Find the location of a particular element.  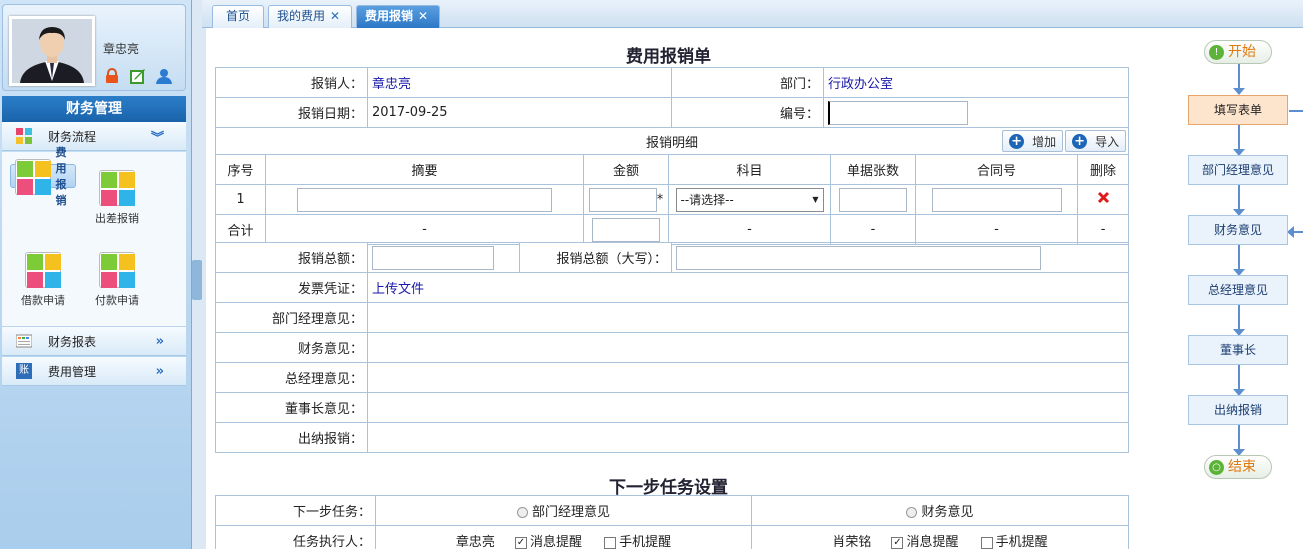

subject-select: --请选择-- ▼ is located at coordinates (749, 199).